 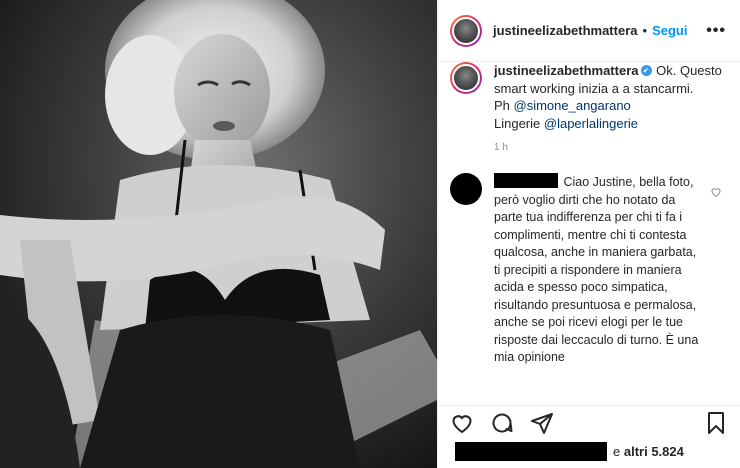 I want to click on lingerie-mention-link: @laperlalingerie, so click(x=591, y=123).